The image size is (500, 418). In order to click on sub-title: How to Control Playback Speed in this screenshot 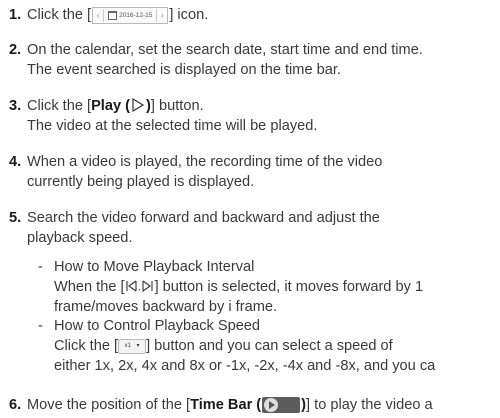, I will do `click(157, 326)`.